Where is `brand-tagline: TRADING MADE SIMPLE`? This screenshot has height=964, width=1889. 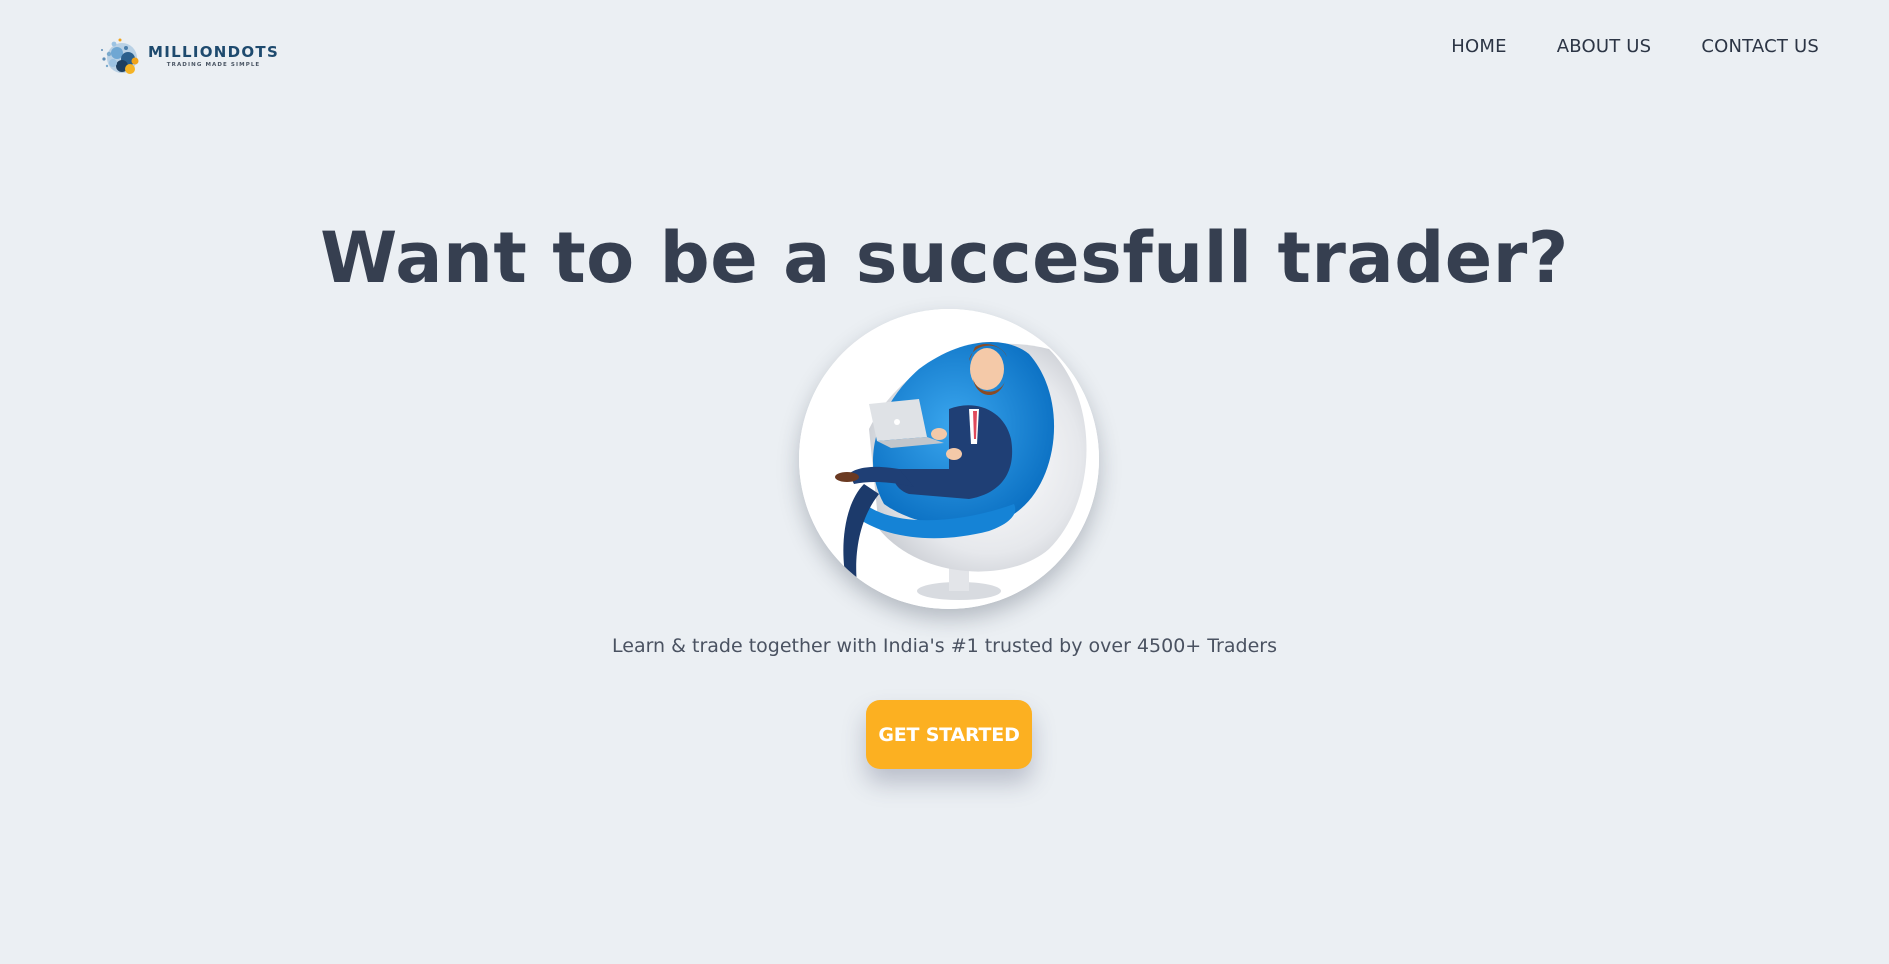 brand-tagline: TRADING MADE SIMPLE is located at coordinates (213, 65).